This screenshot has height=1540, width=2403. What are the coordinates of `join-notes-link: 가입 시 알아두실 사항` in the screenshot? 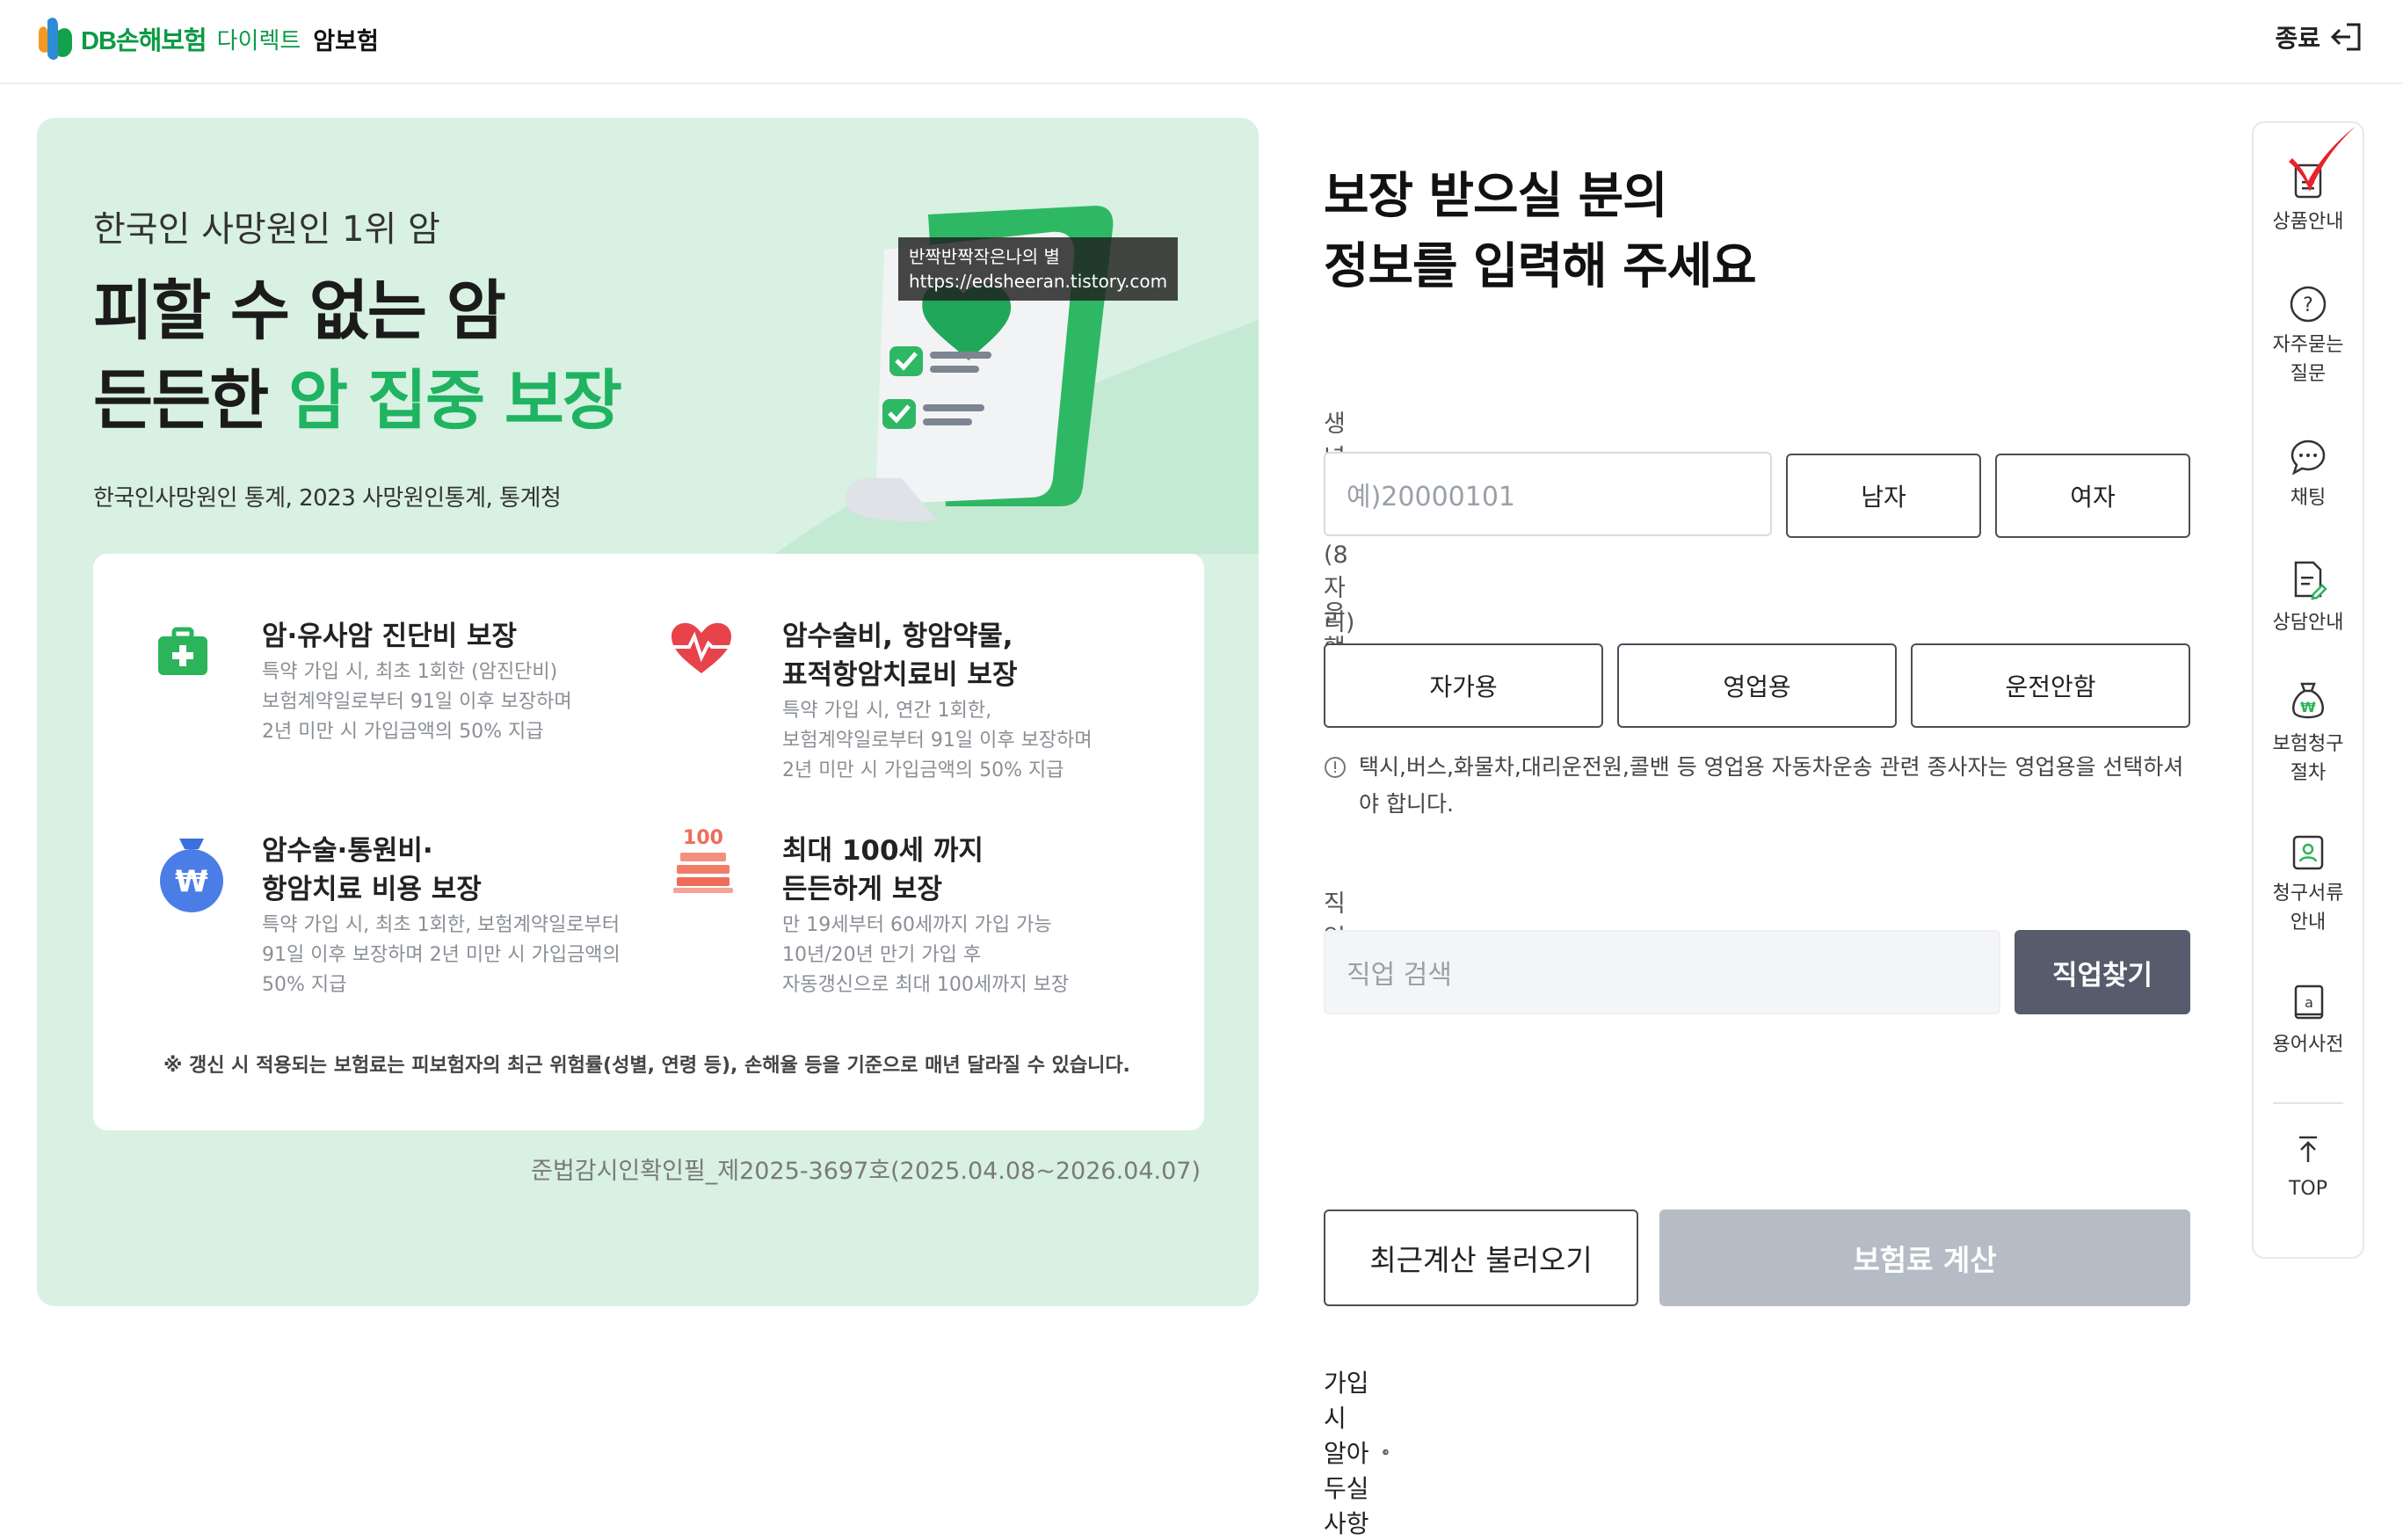 It's located at (1356, 1452).